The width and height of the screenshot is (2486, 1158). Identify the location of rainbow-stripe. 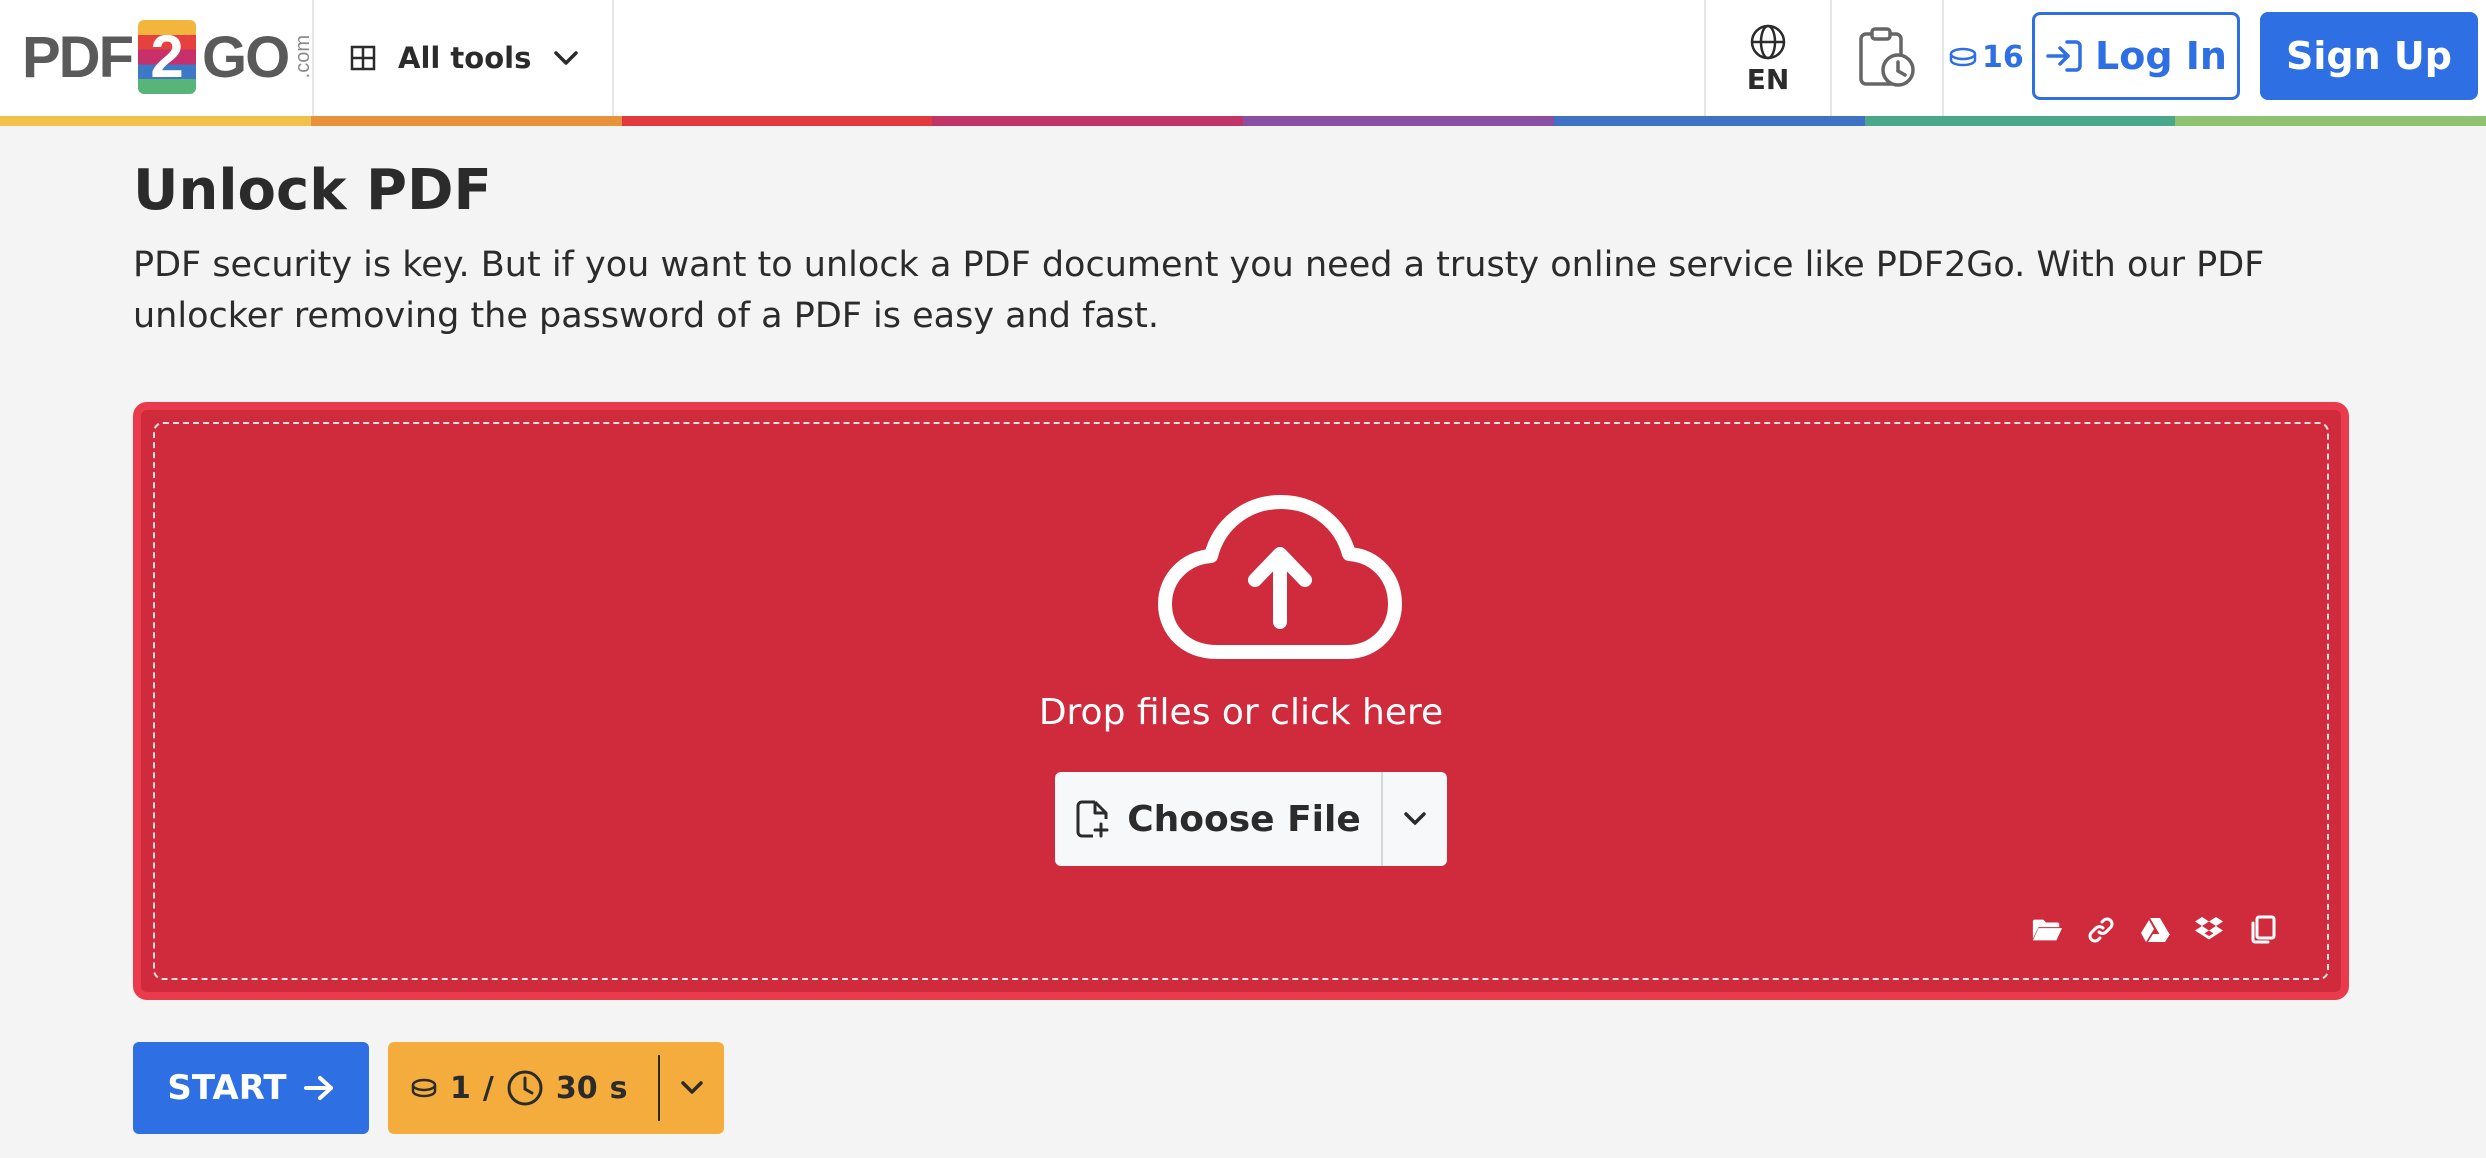
(1243, 121).